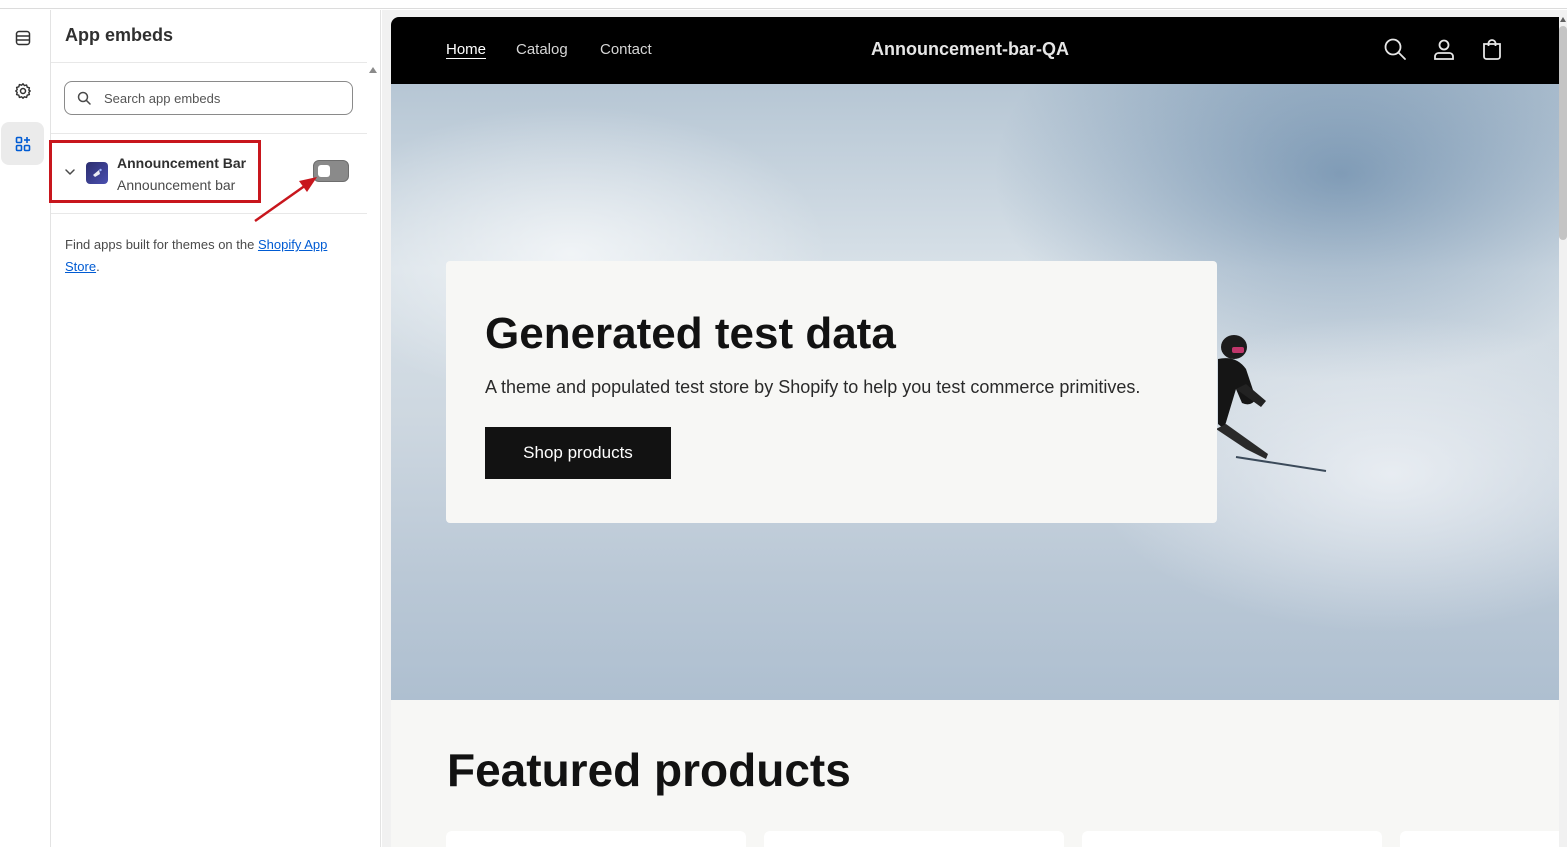 The image size is (1567, 847). Describe the element at coordinates (649, 770) in the screenshot. I see `featured-products-heading: Featured products` at that location.